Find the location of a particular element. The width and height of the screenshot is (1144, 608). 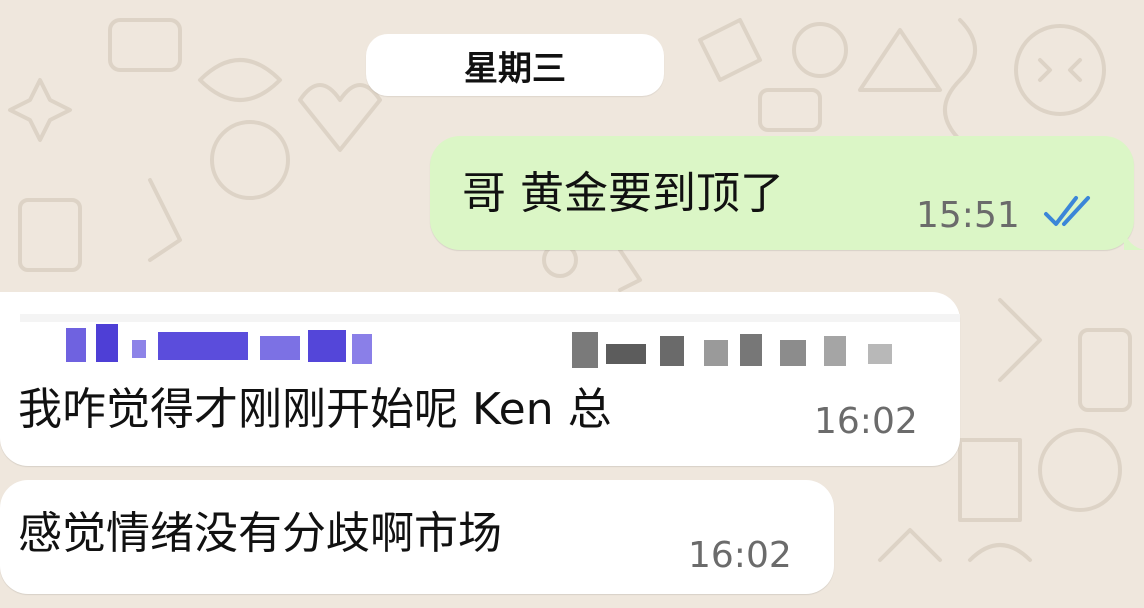

incoming-message: 感觉情绪没有分歧啊市场 16:02 is located at coordinates (417, 537).